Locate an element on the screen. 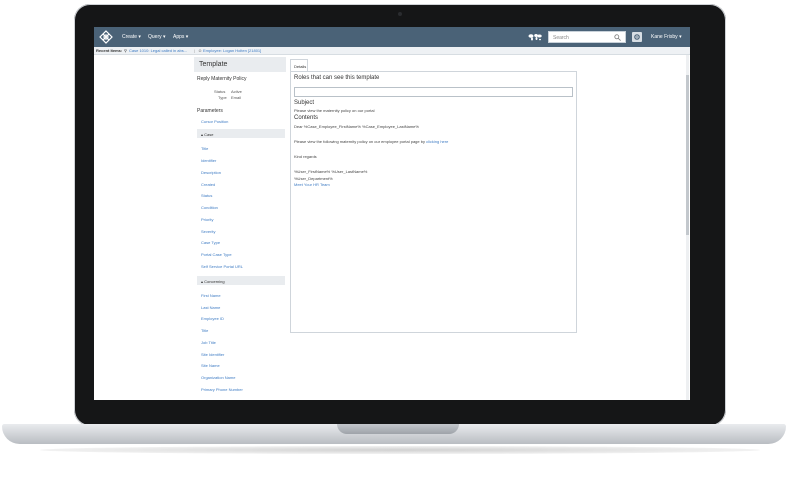 This screenshot has width=800, height=491. user-name: Kane Frisby is located at coordinates (664, 37).